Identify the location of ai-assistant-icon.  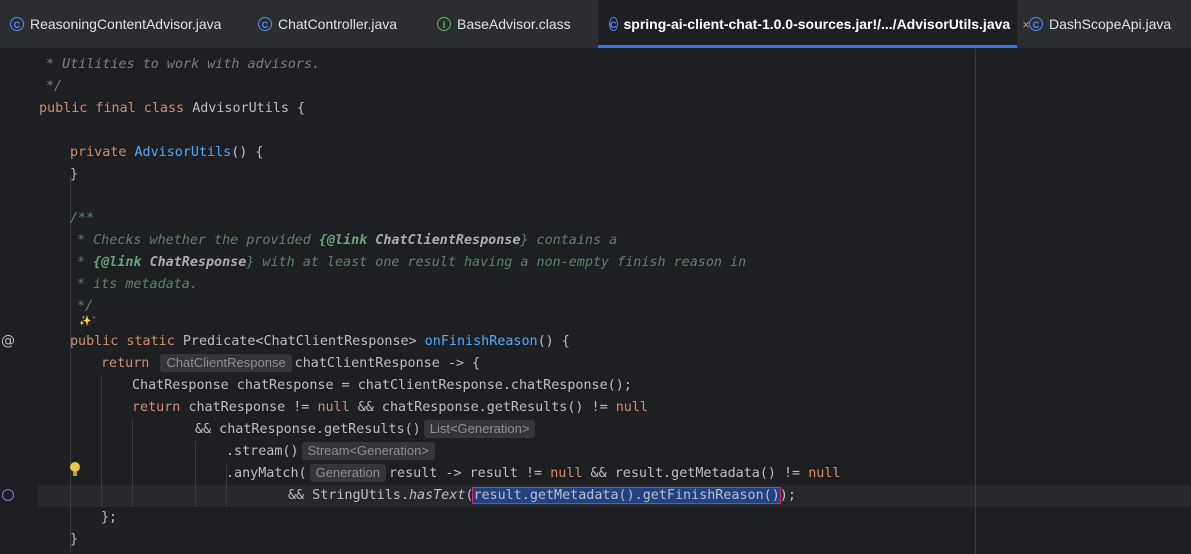
(8, 495).